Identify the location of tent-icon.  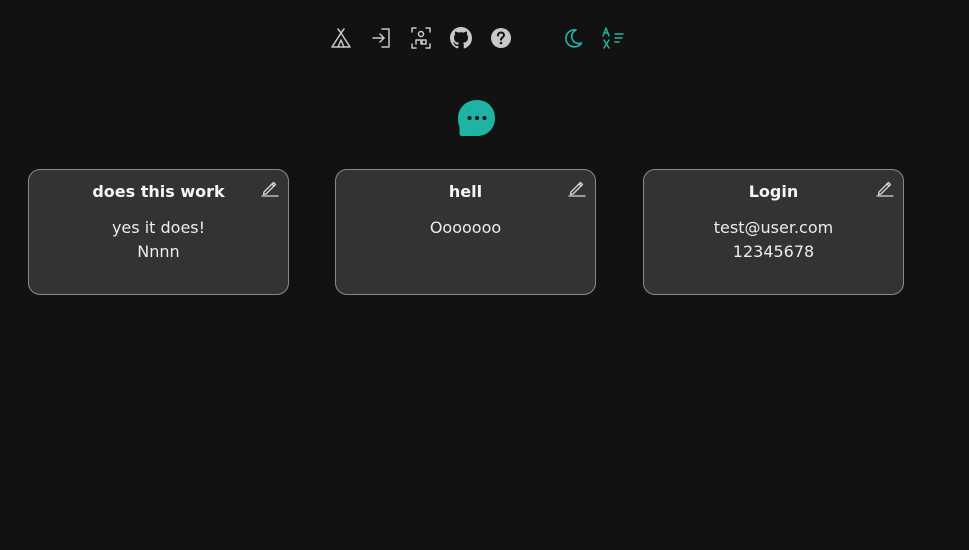
(341, 38).